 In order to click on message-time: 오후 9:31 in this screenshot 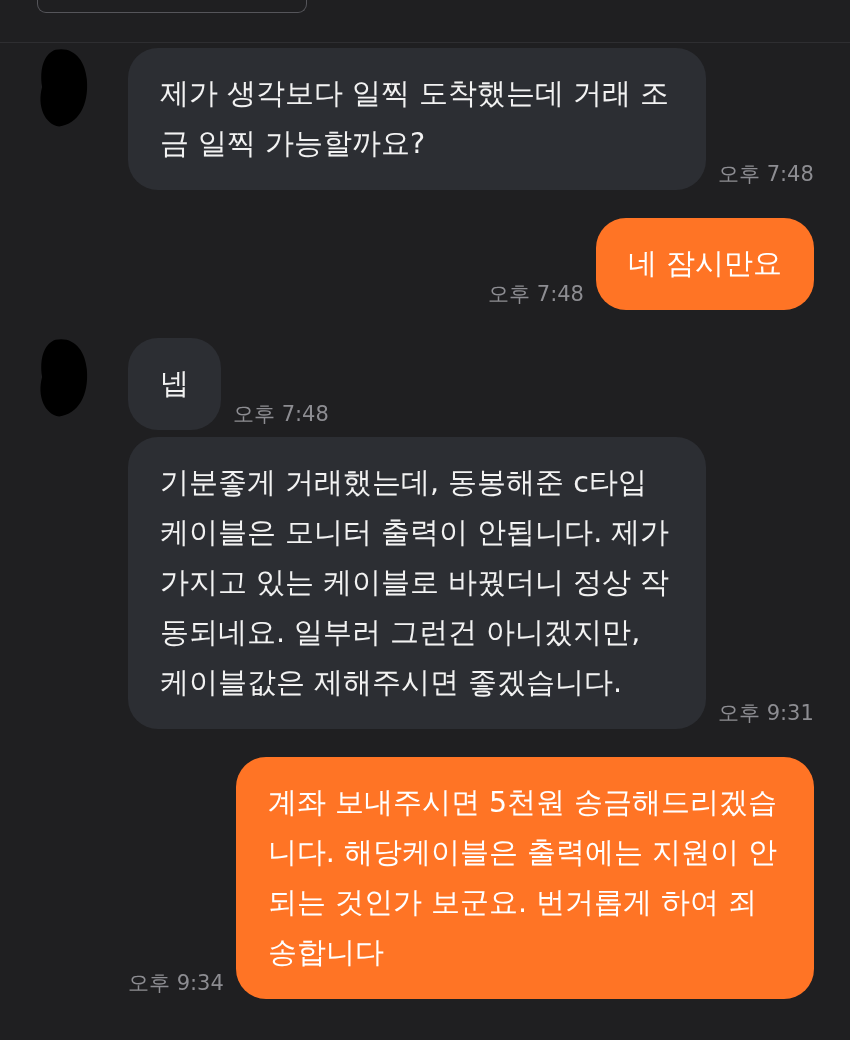, I will do `click(766, 713)`.